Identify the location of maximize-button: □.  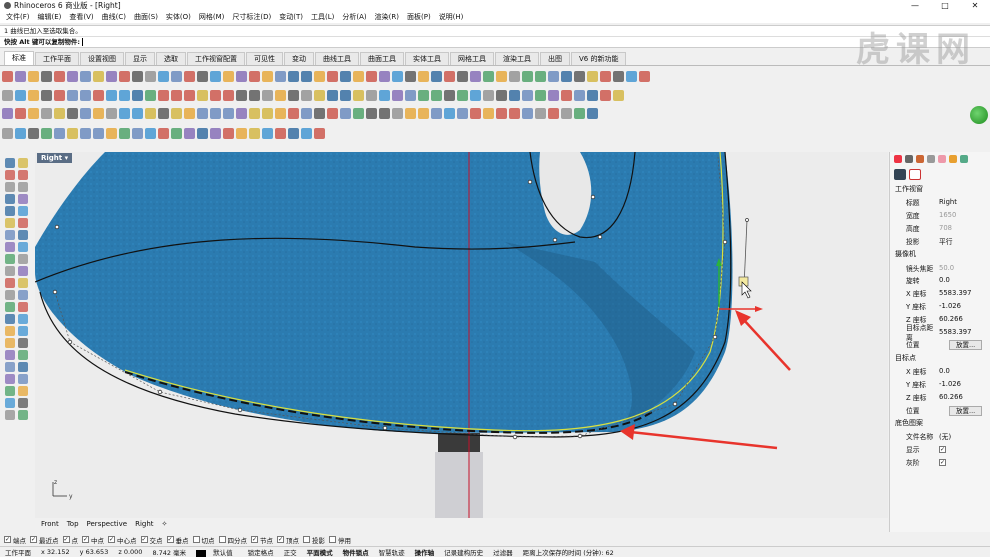
(945, 5).